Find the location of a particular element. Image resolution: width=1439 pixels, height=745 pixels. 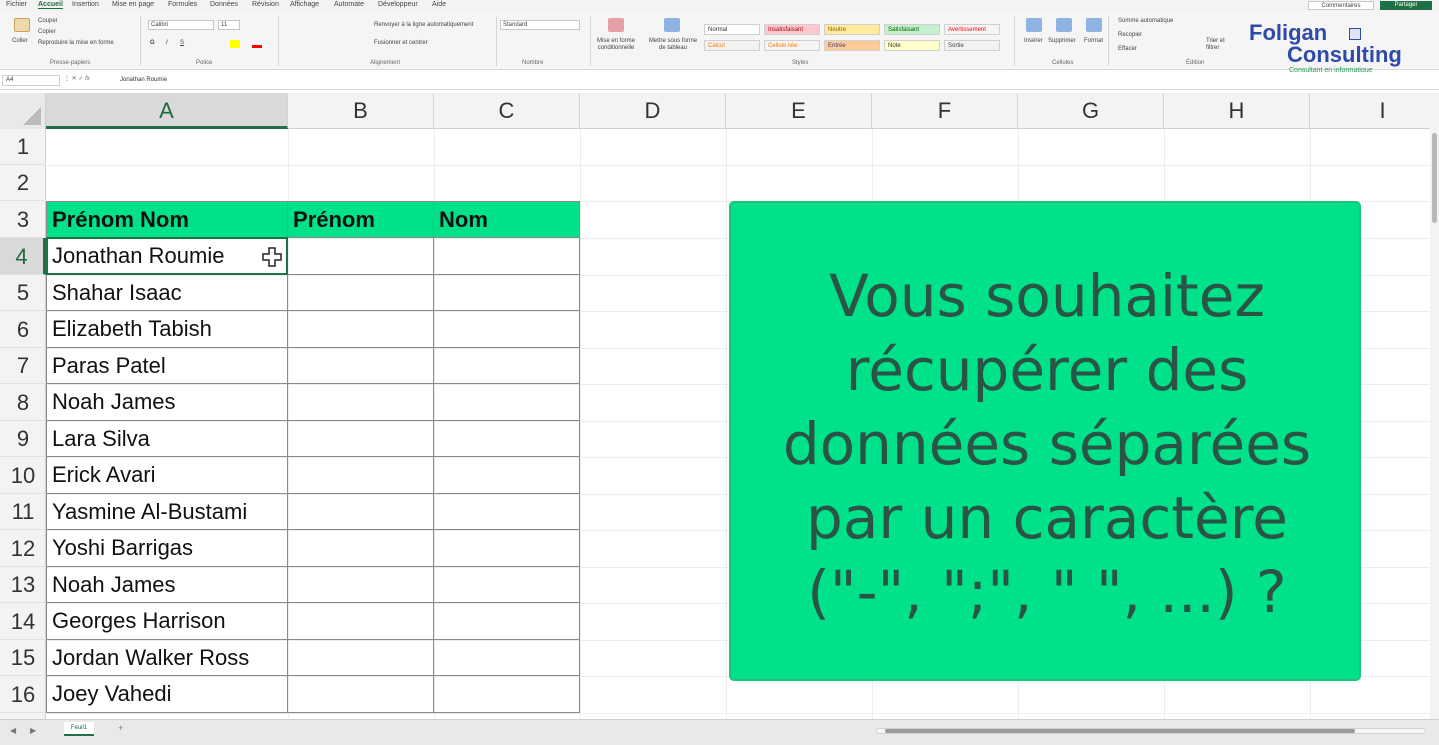

style-normal: Normal is located at coordinates (732, 29).